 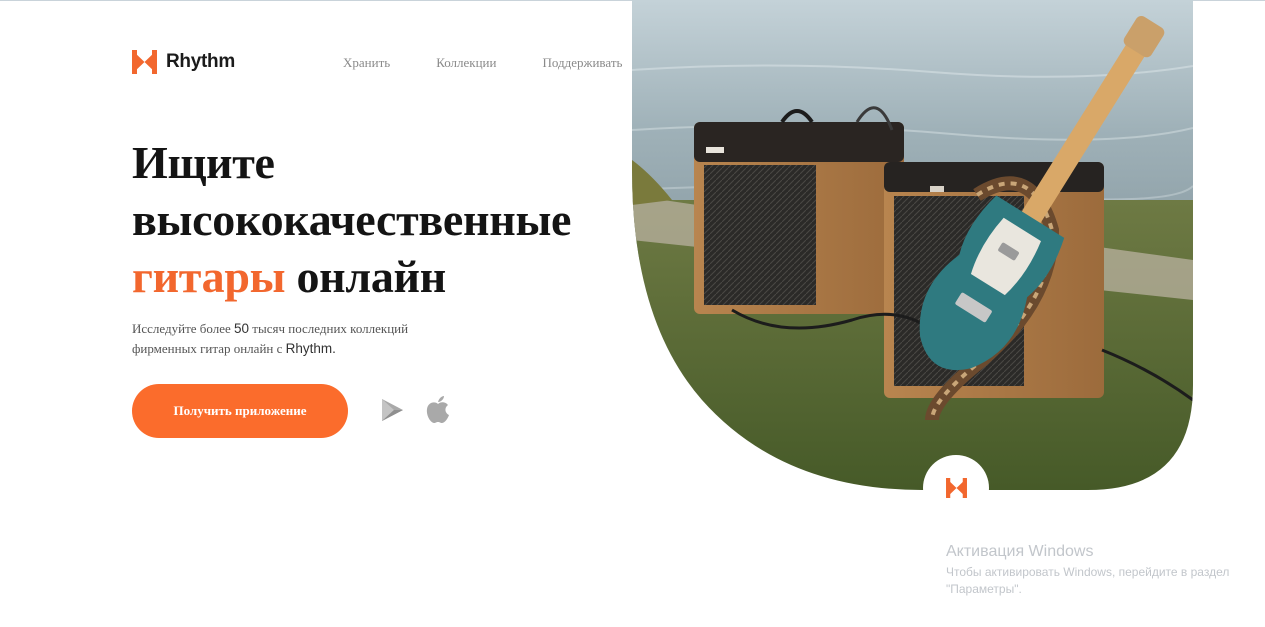 I want to click on apple-icon, so click(x=438, y=412).